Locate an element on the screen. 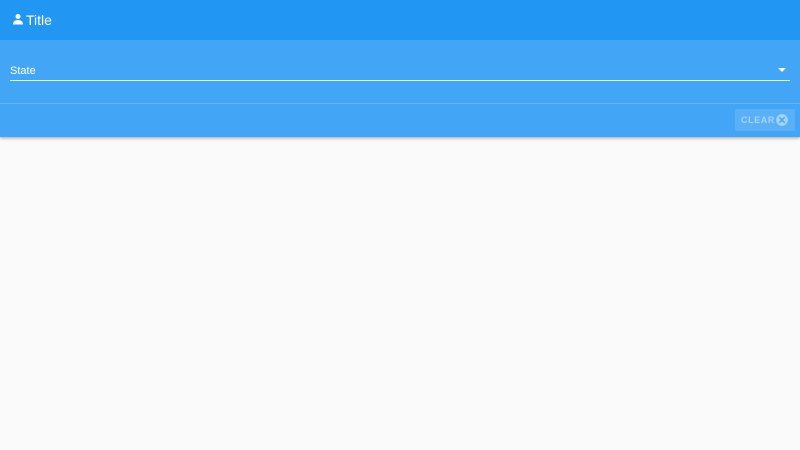 The width and height of the screenshot is (800, 450). chevron-down-icon is located at coordinates (782, 70).